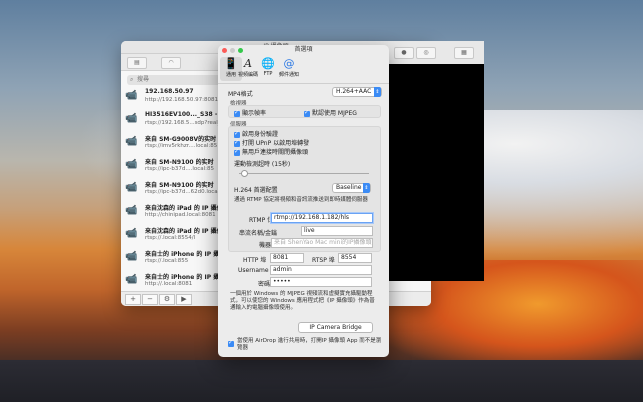 The image size is (643, 402). I want to click on show-framerate-checkbox: 顯示幀率, so click(250, 112).